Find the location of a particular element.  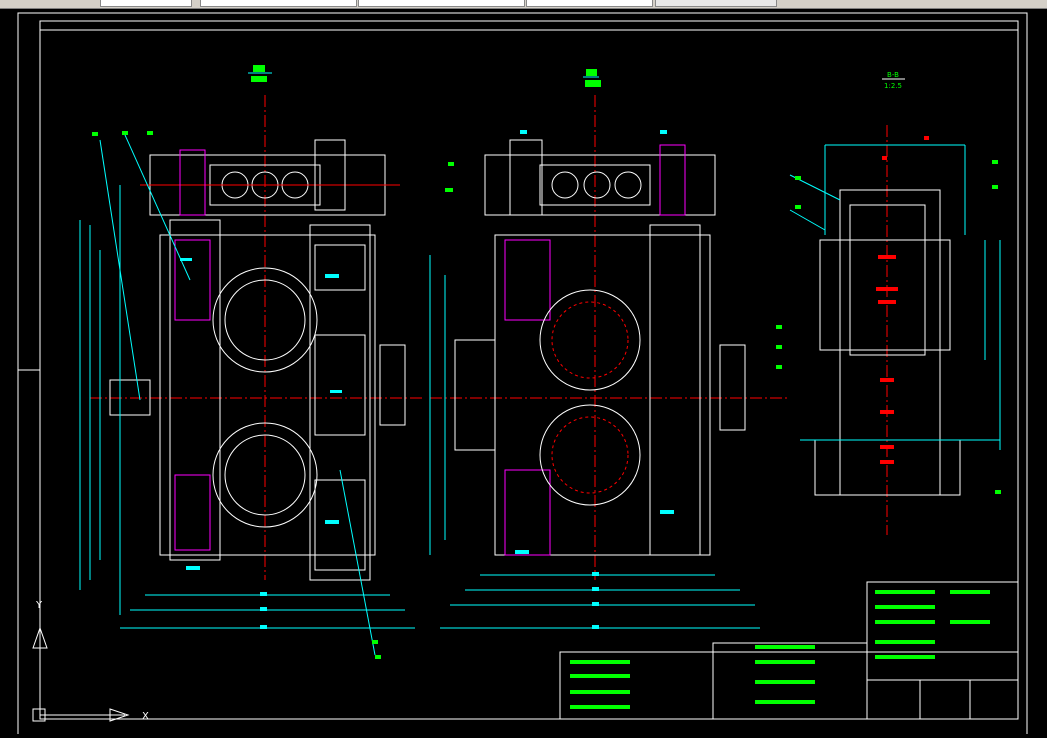

section-scale: 1:2.5 is located at coordinates (893, 86).